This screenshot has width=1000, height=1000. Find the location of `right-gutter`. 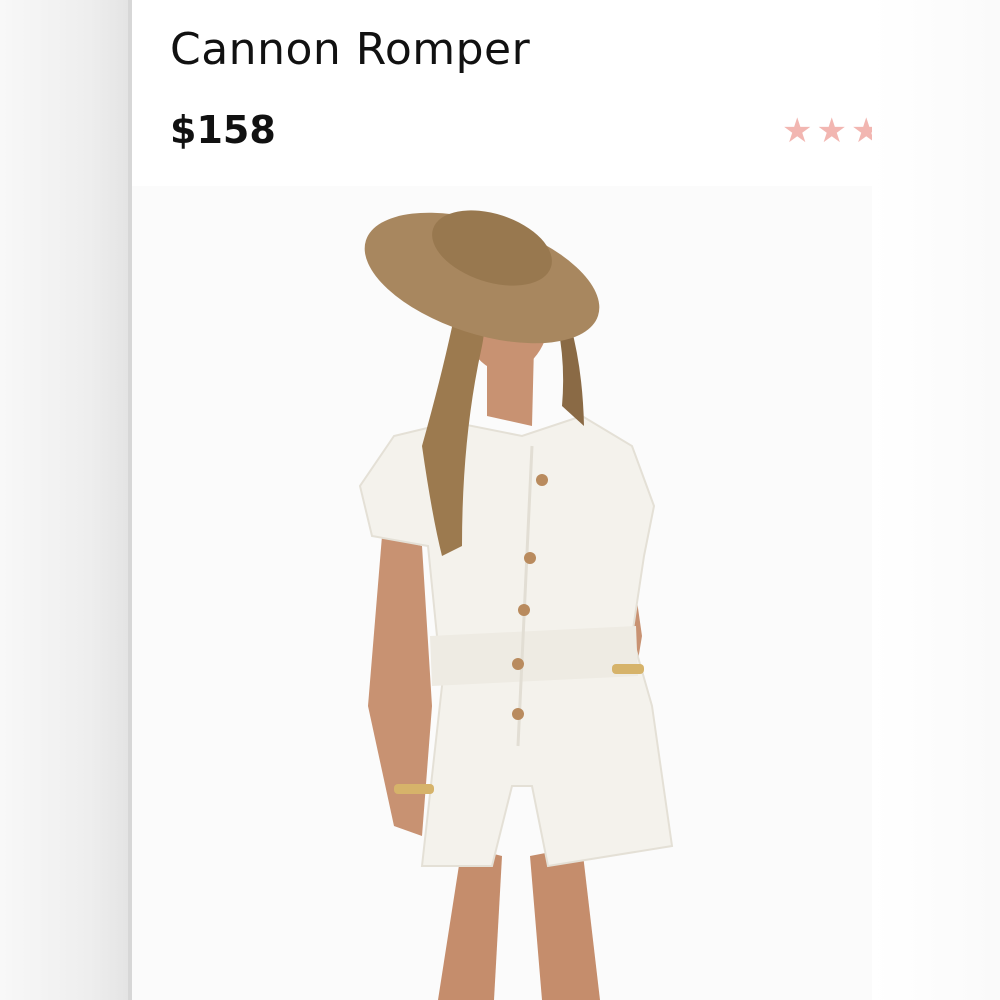

right-gutter is located at coordinates (936, 500).